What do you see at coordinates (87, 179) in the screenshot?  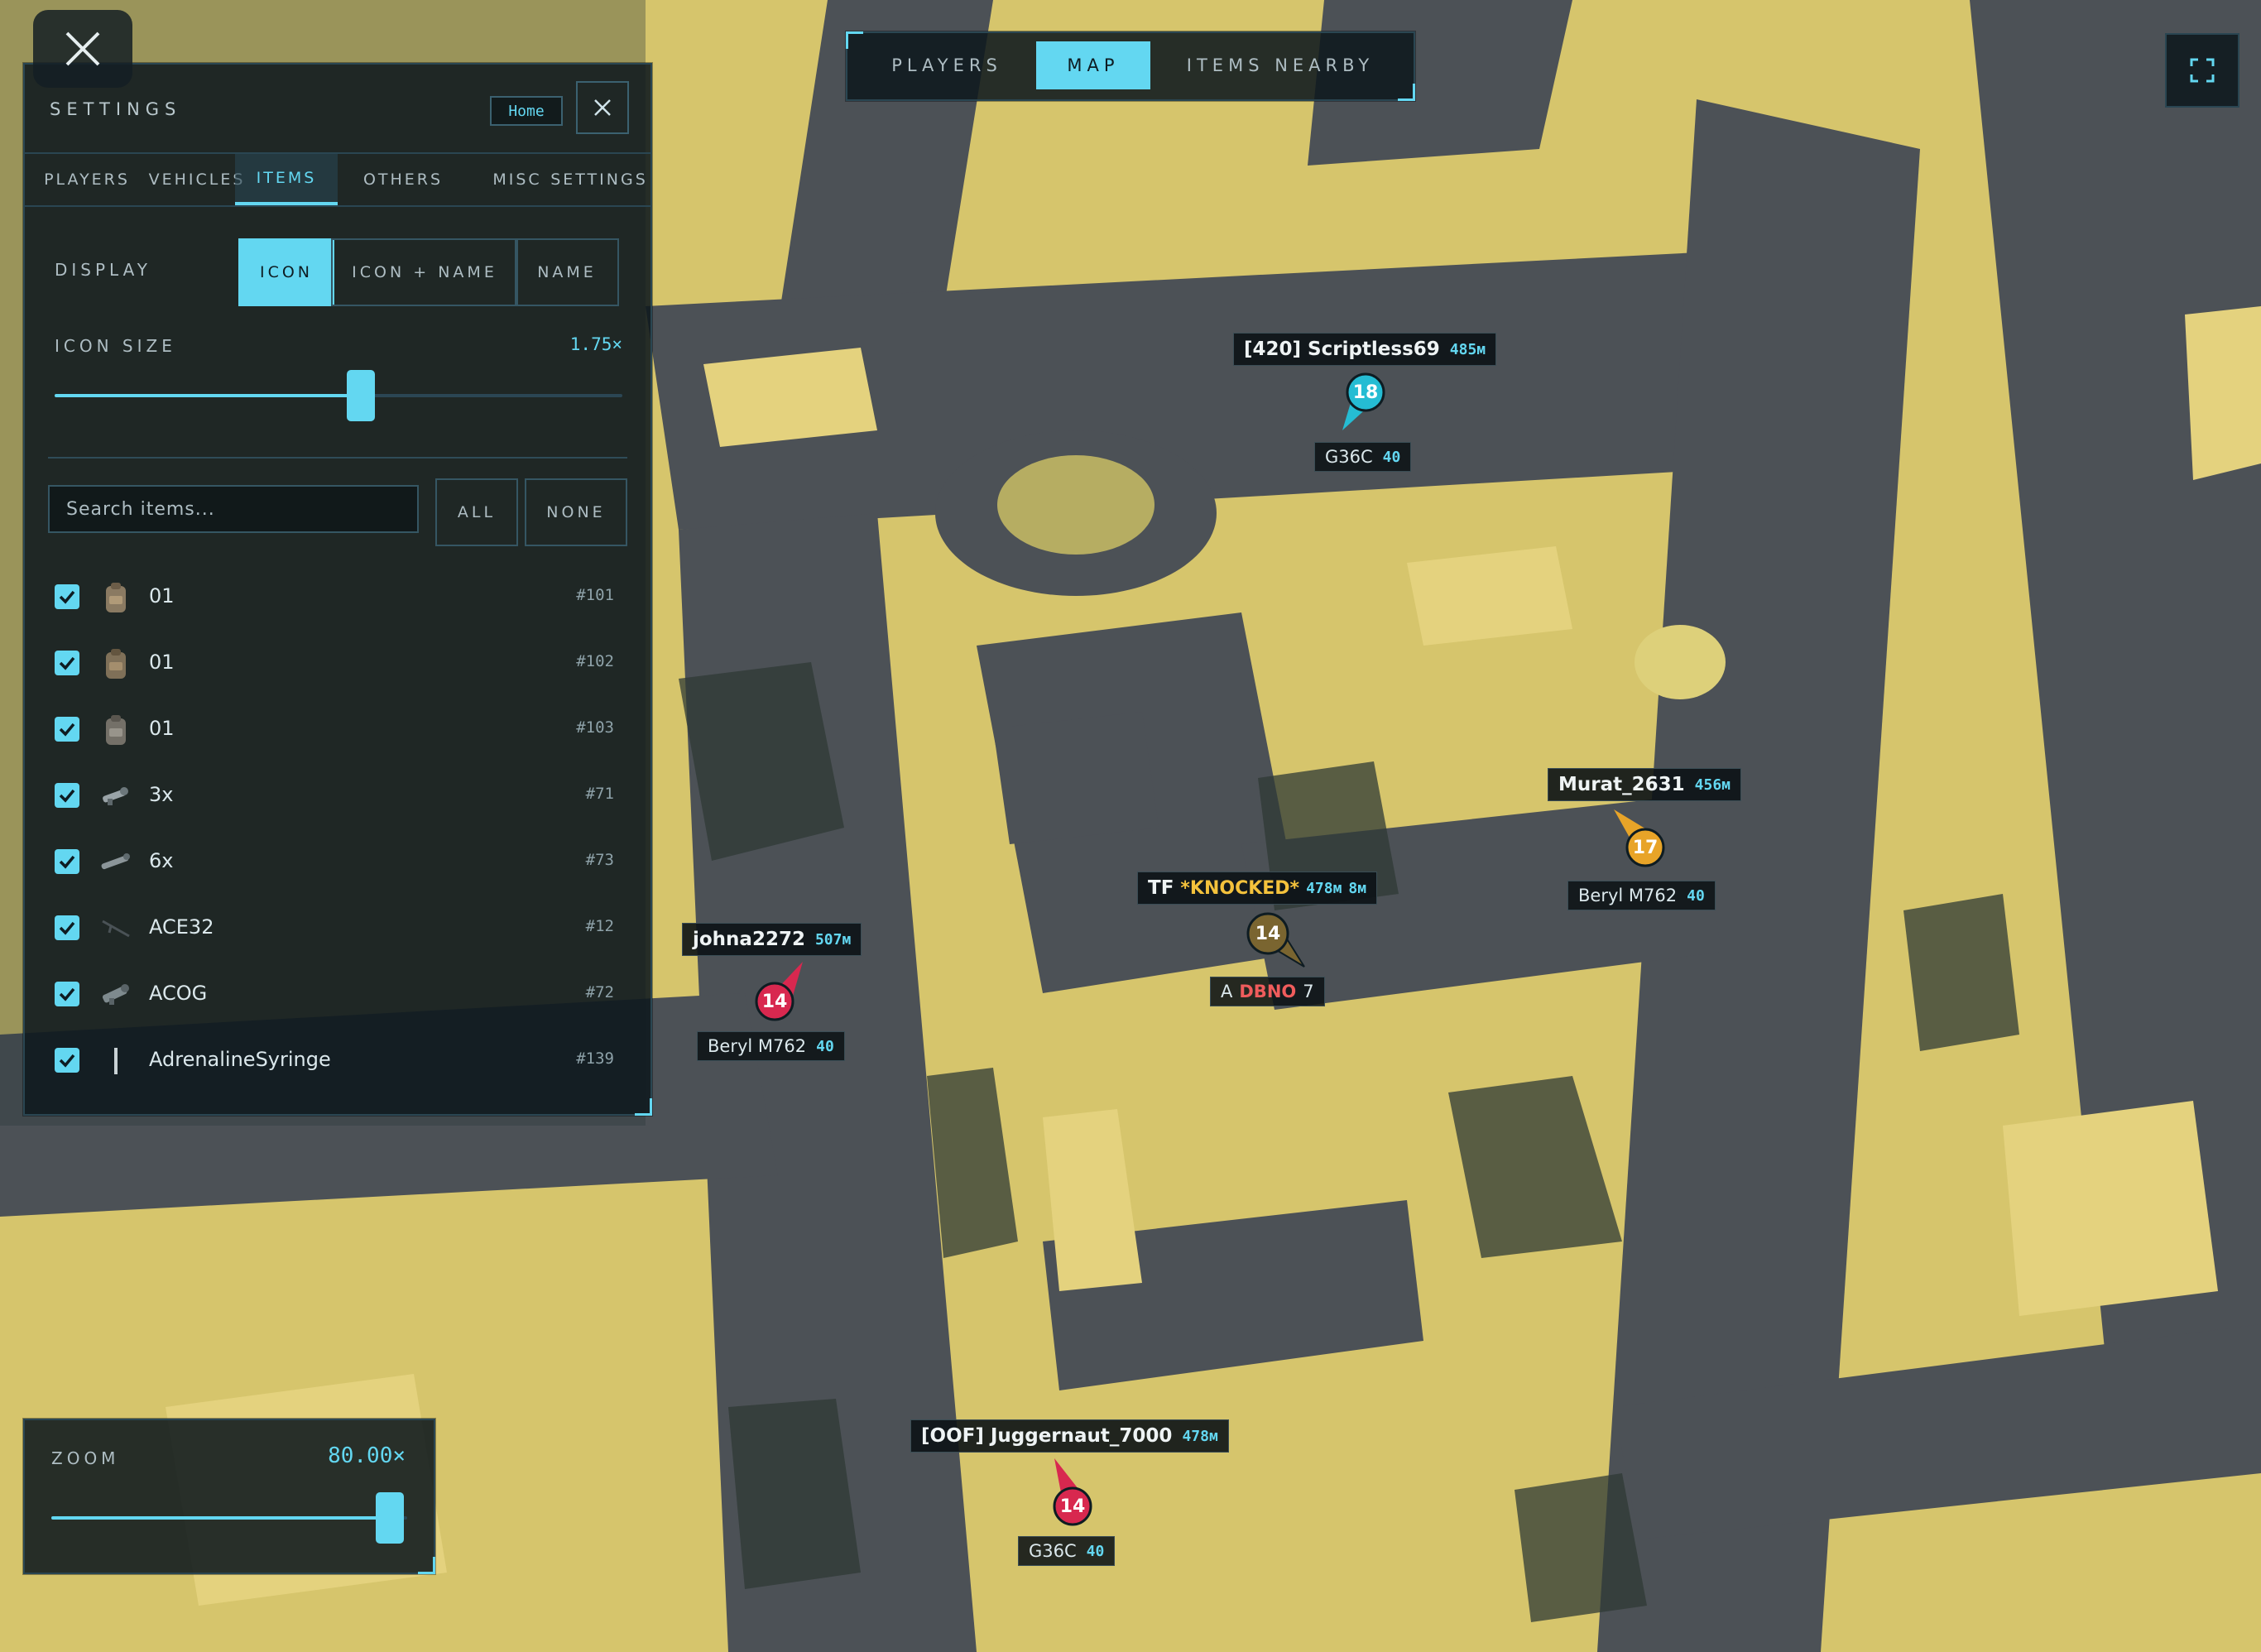 I see `tab-players: PLAYERS` at bounding box center [87, 179].